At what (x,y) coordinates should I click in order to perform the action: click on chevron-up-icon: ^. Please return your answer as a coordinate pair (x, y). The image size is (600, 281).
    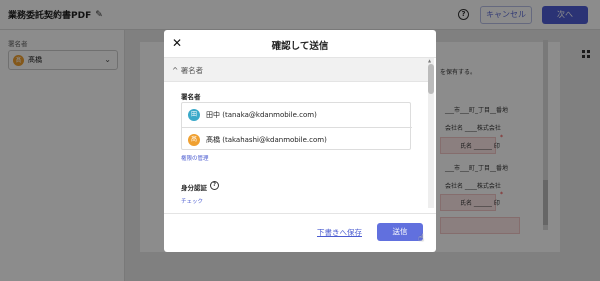
    Looking at the image, I should click on (175, 70).